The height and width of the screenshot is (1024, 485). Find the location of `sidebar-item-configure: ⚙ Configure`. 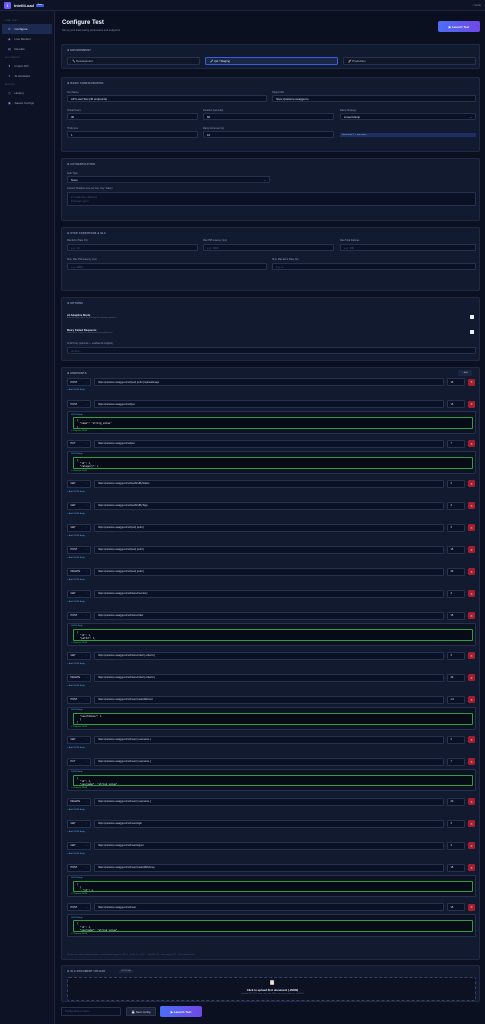

sidebar-item-configure: ⚙ Configure is located at coordinates (27, 29).